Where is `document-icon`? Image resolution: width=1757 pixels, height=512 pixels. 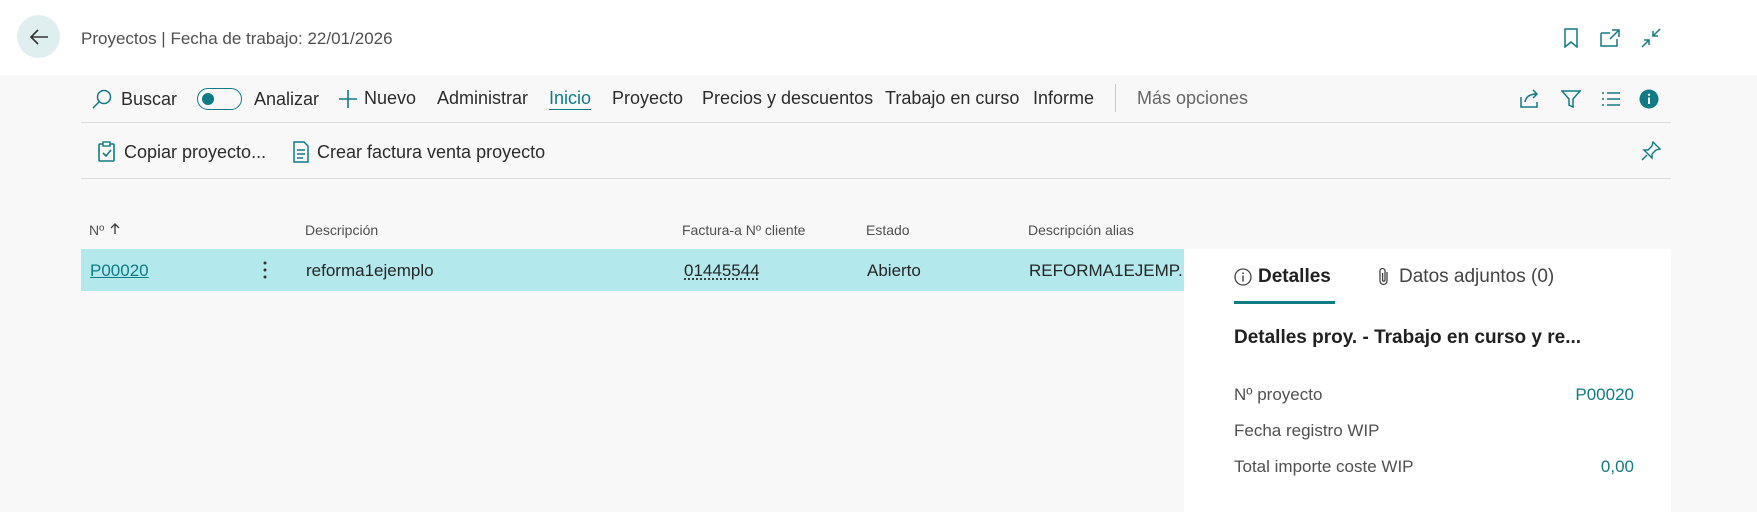 document-icon is located at coordinates (301, 152).